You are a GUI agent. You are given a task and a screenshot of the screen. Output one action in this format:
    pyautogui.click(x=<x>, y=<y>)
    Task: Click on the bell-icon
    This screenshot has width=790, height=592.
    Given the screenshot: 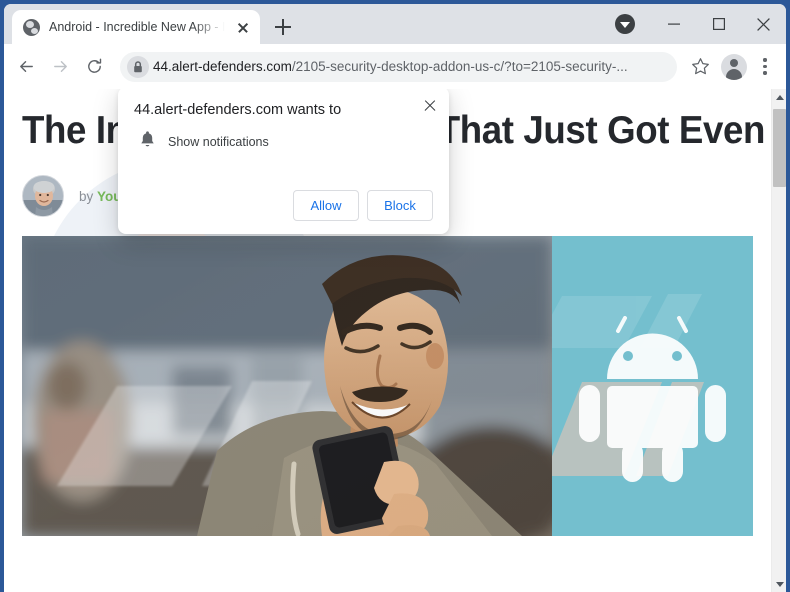 What is the action you would take?
    pyautogui.click(x=147, y=141)
    